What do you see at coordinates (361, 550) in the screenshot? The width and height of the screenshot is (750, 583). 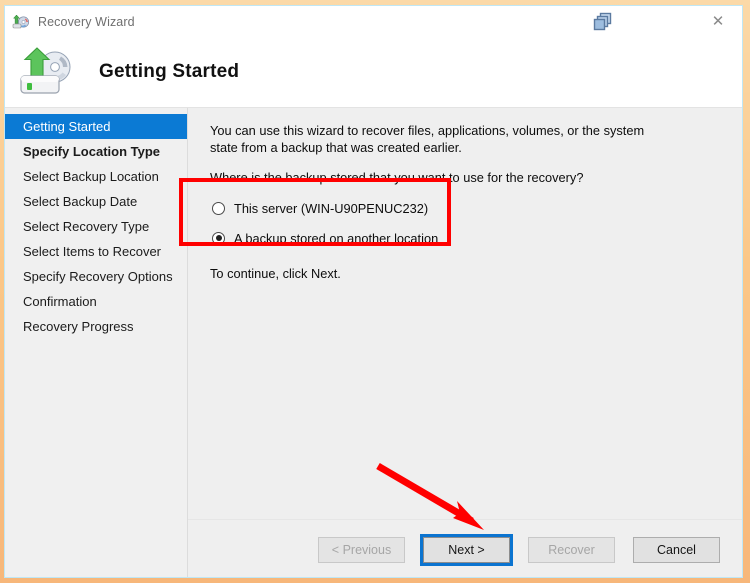 I see `previous-button: < Previous` at bounding box center [361, 550].